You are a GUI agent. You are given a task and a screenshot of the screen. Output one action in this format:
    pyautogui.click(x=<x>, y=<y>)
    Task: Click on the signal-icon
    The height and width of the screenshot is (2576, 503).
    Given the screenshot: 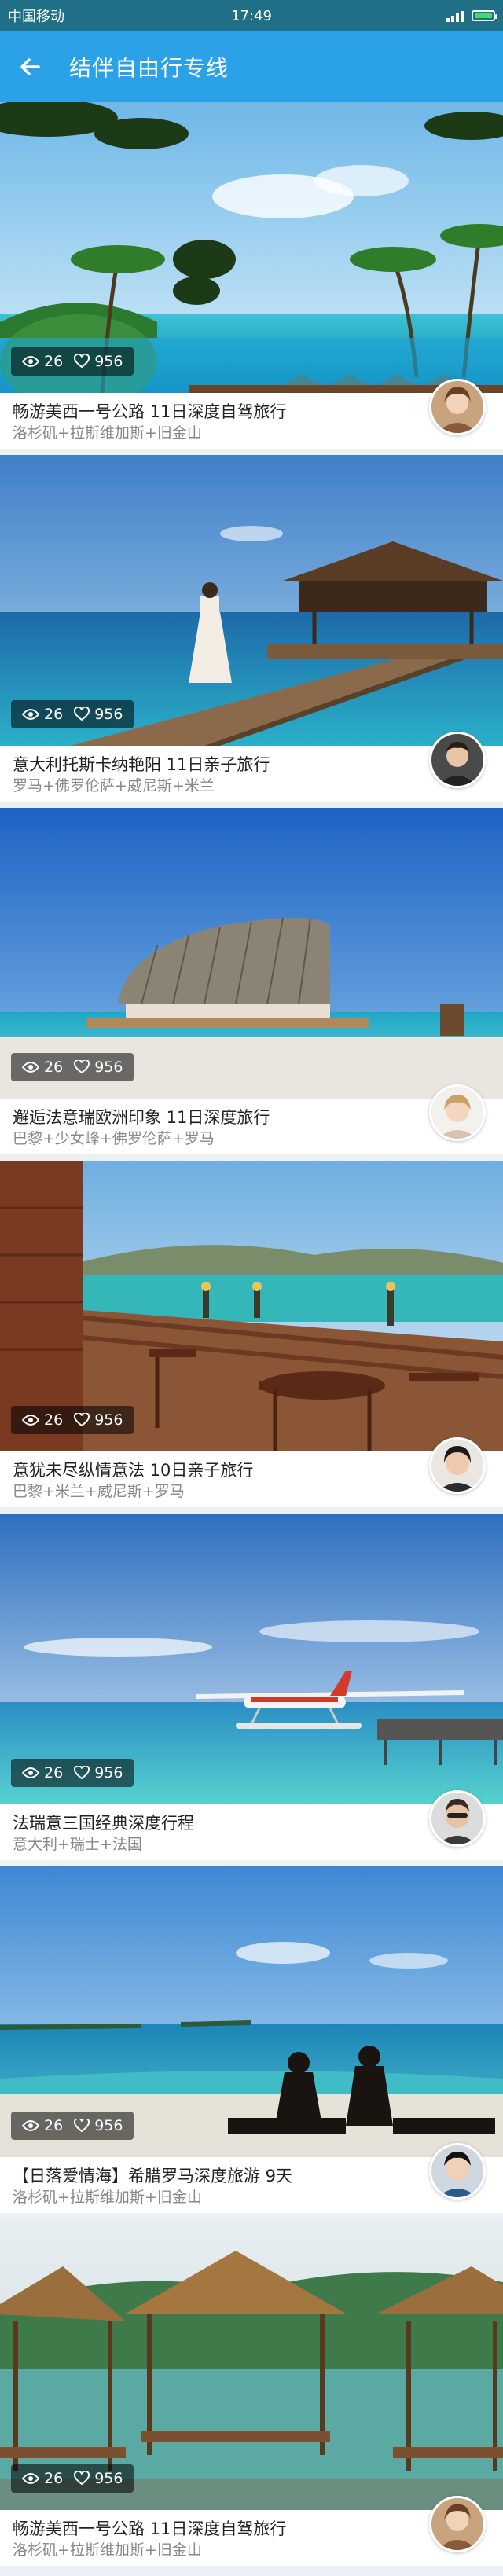 What is the action you would take?
    pyautogui.click(x=455, y=15)
    